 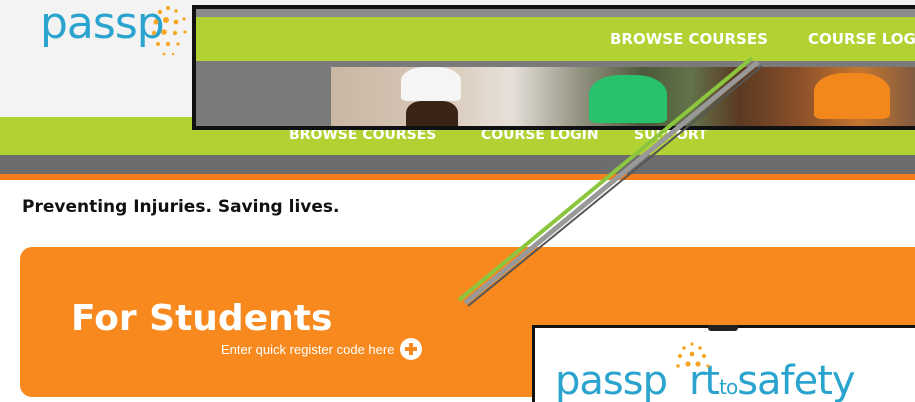 I want to click on green-hard-hat, so click(x=628, y=99).